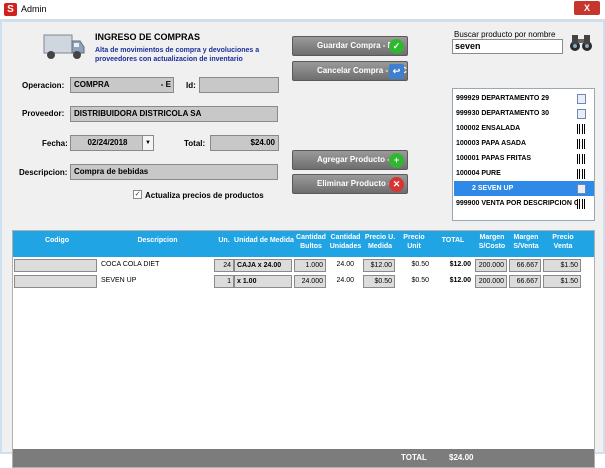 The height and width of the screenshot is (468, 605). Describe the element at coordinates (414, 457) in the screenshot. I see `footer-total-label: TOTAL` at that location.